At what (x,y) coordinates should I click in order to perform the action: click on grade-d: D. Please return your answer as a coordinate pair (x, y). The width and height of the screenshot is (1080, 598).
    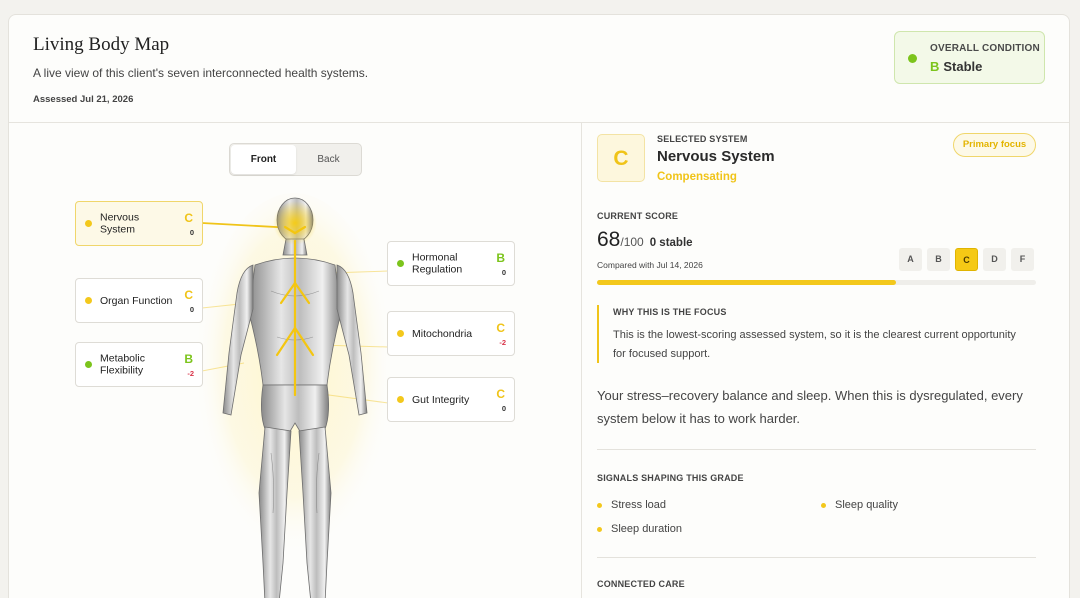
    Looking at the image, I should click on (994, 259).